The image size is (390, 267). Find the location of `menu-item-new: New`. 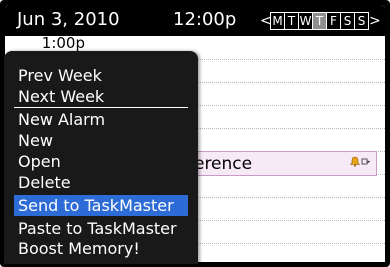

menu-item-new: New is located at coordinates (101, 140).